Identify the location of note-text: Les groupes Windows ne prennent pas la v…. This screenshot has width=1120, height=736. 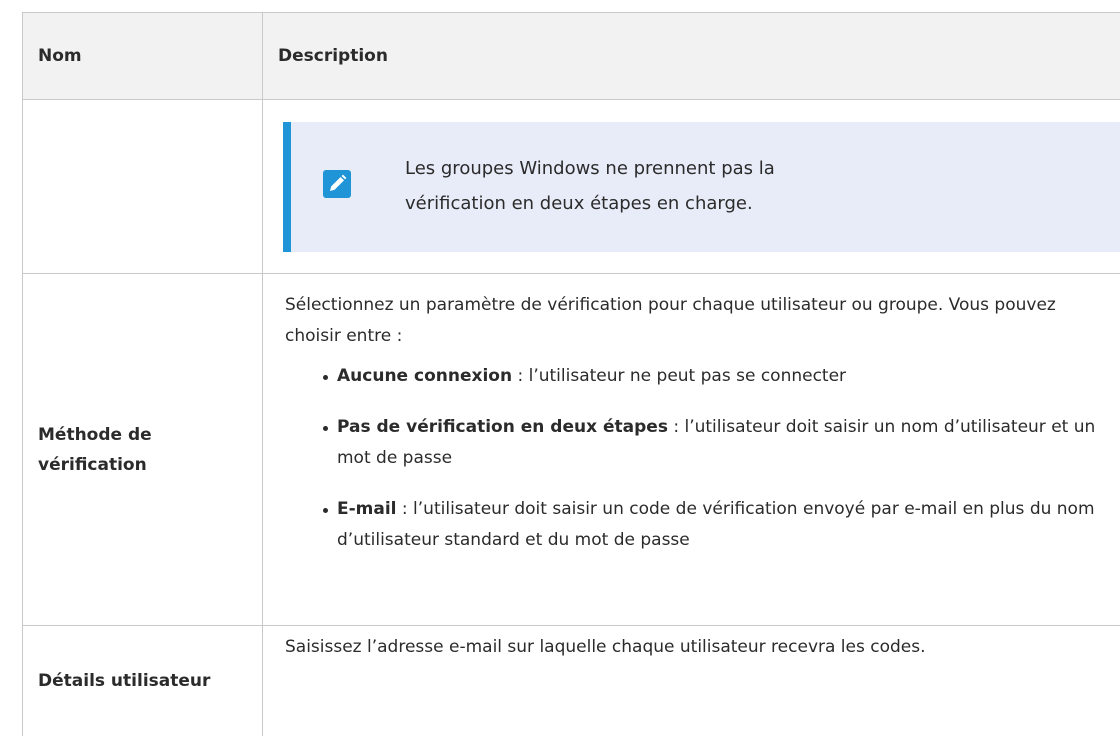
(705, 186).